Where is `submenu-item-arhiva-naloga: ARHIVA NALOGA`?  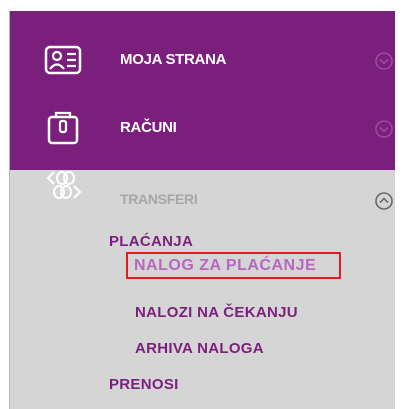
submenu-item-arhiva-naloga: ARHIVA NALOGA is located at coordinates (199, 348).